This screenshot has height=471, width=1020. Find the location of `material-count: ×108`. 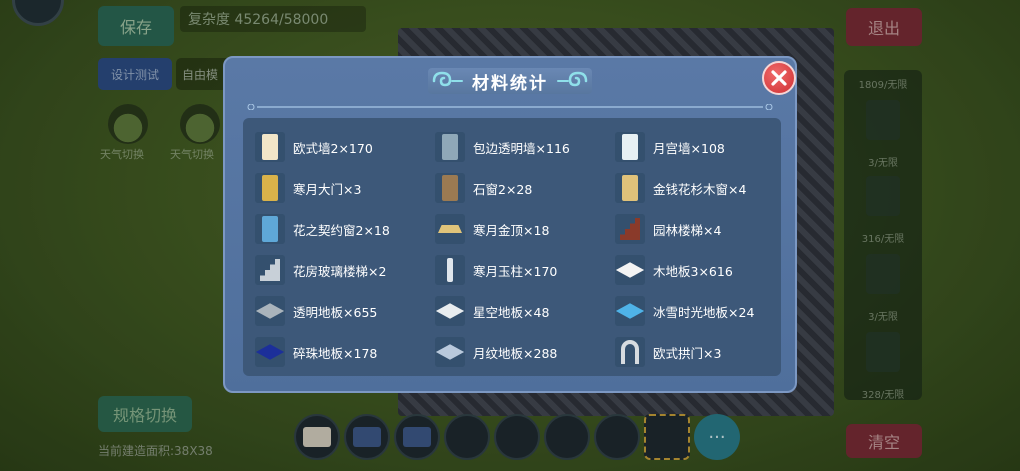

material-count: ×108 is located at coordinates (707, 148).